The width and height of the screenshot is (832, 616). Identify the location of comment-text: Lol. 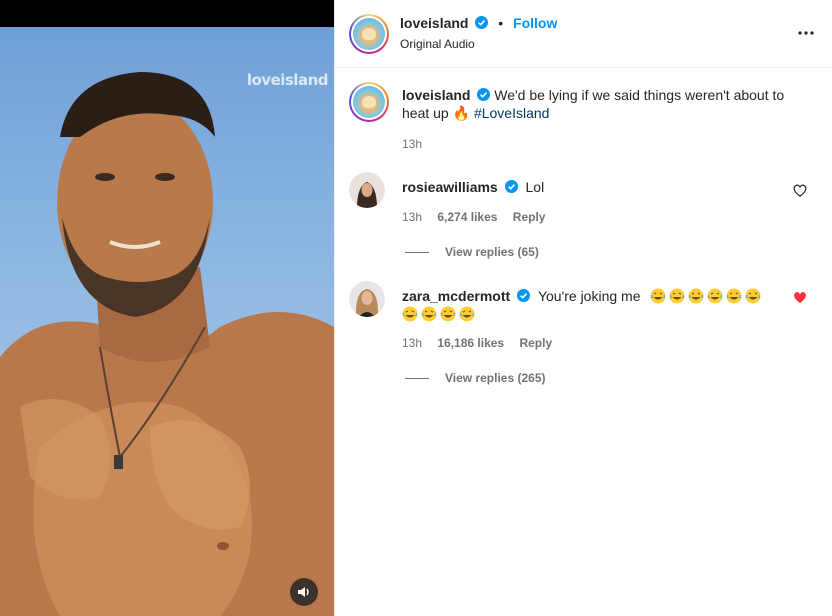
(535, 187).